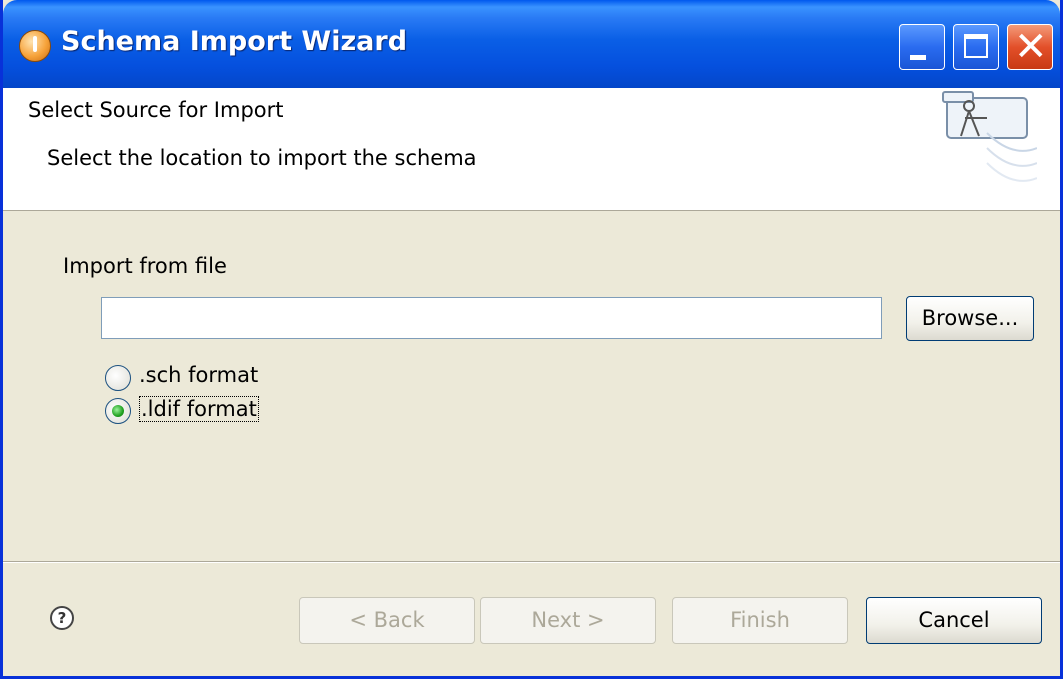 The width and height of the screenshot is (1063, 679). Describe the element at coordinates (989, 136) in the screenshot. I see `schema-wizard-icon` at that location.